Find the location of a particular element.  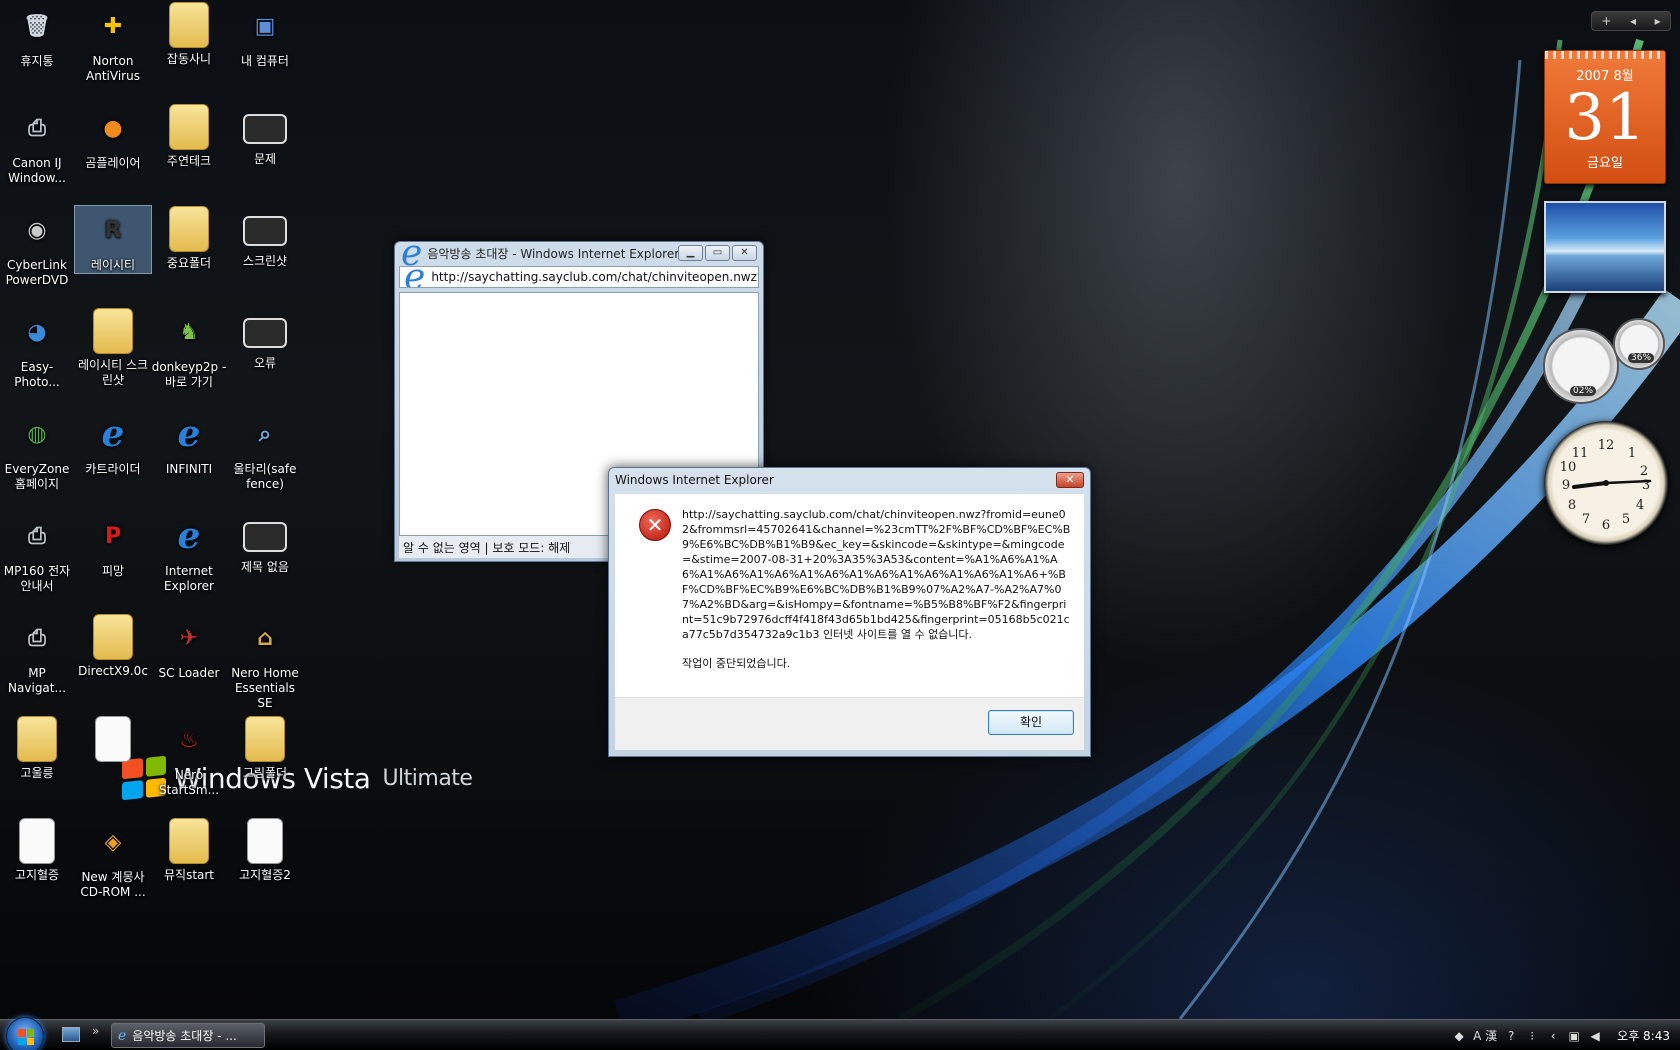

prev-icon: ◂ is located at coordinates (1633, 21).